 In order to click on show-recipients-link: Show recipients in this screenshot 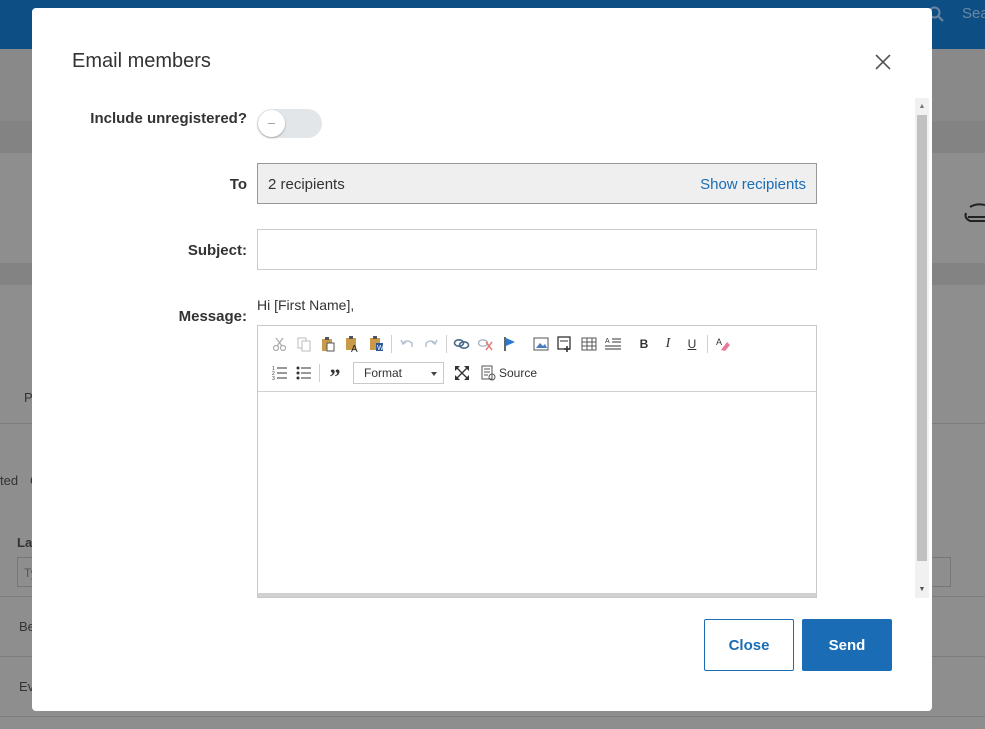, I will do `click(753, 184)`.